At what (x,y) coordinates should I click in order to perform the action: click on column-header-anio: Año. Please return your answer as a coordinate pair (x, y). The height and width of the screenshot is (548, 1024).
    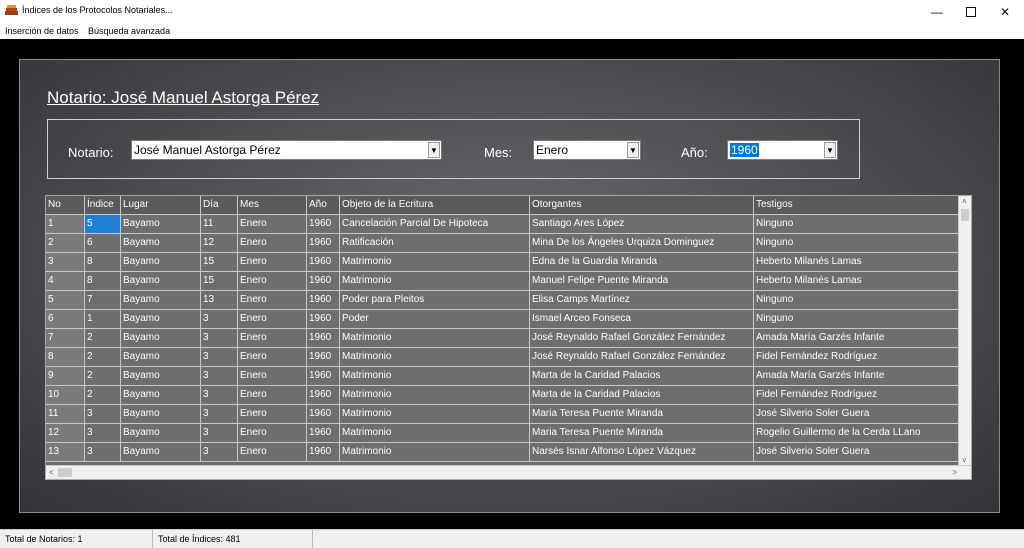
    Looking at the image, I should click on (323, 205).